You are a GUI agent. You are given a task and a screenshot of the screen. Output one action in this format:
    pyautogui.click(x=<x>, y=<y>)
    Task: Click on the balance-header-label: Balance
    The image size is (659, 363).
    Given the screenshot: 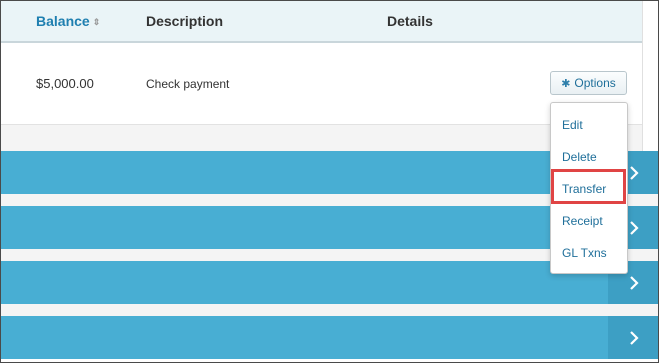 What is the action you would take?
    pyautogui.click(x=63, y=21)
    